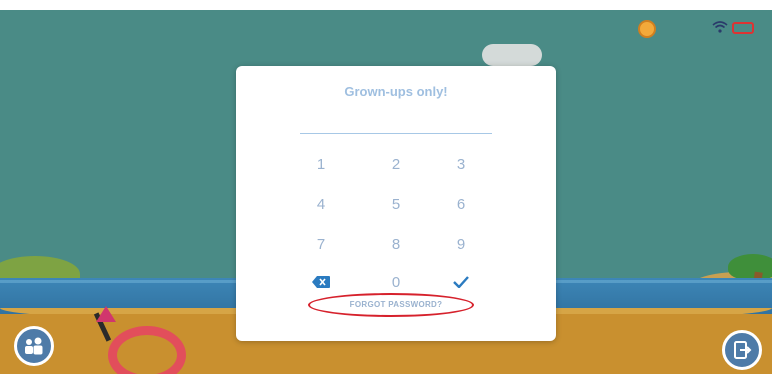 Image resolution: width=772 pixels, height=374 pixels. I want to click on highlight-ellipse, so click(391, 305).